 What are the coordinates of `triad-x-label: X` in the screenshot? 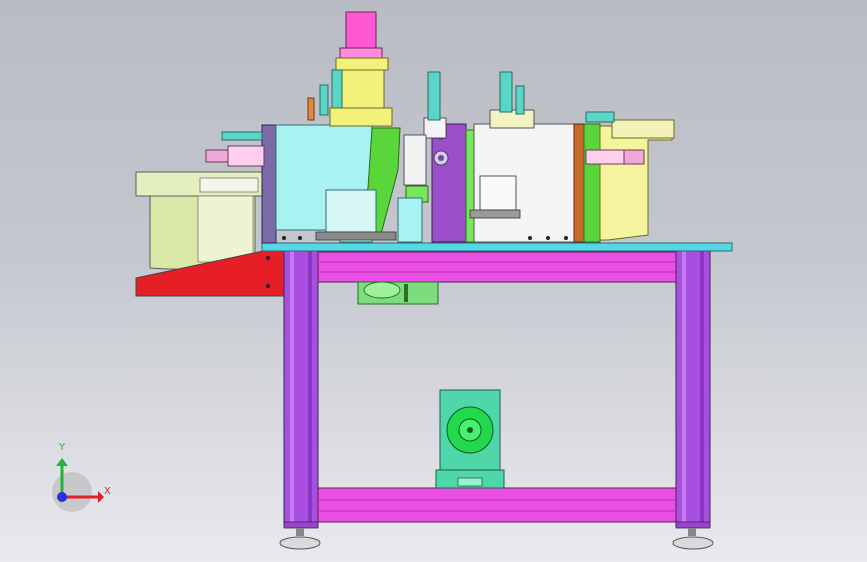 It's located at (107, 491).